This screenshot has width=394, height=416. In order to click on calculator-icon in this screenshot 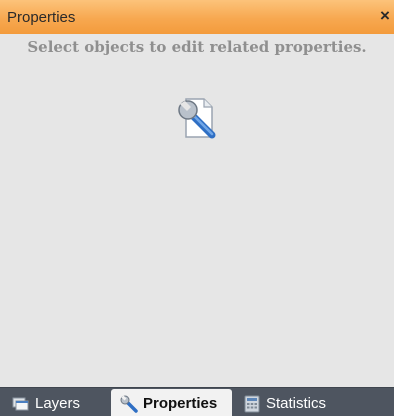, I will do `click(252, 404)`.